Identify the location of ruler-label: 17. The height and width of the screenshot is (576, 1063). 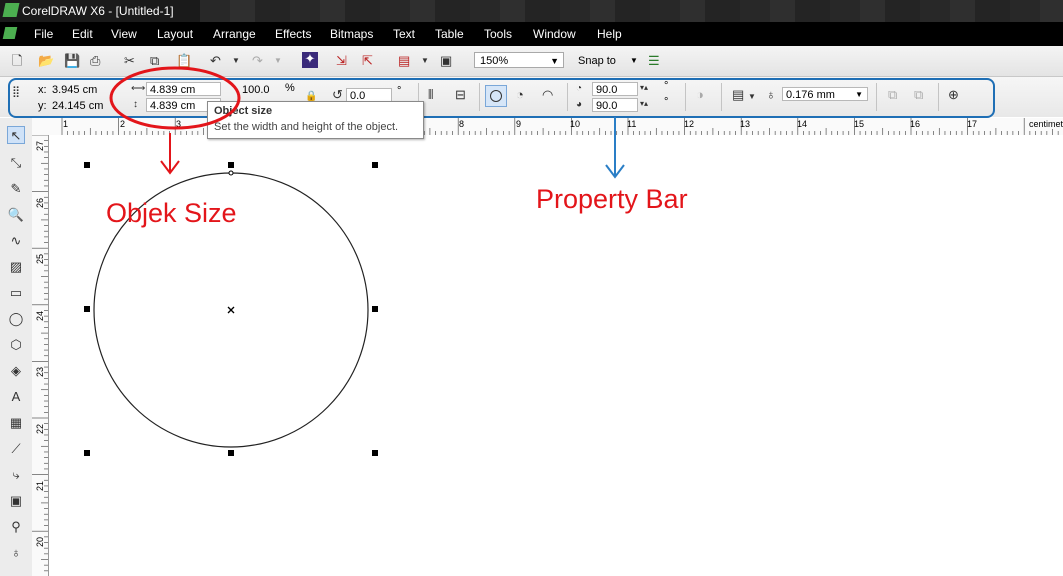
(972, 124).